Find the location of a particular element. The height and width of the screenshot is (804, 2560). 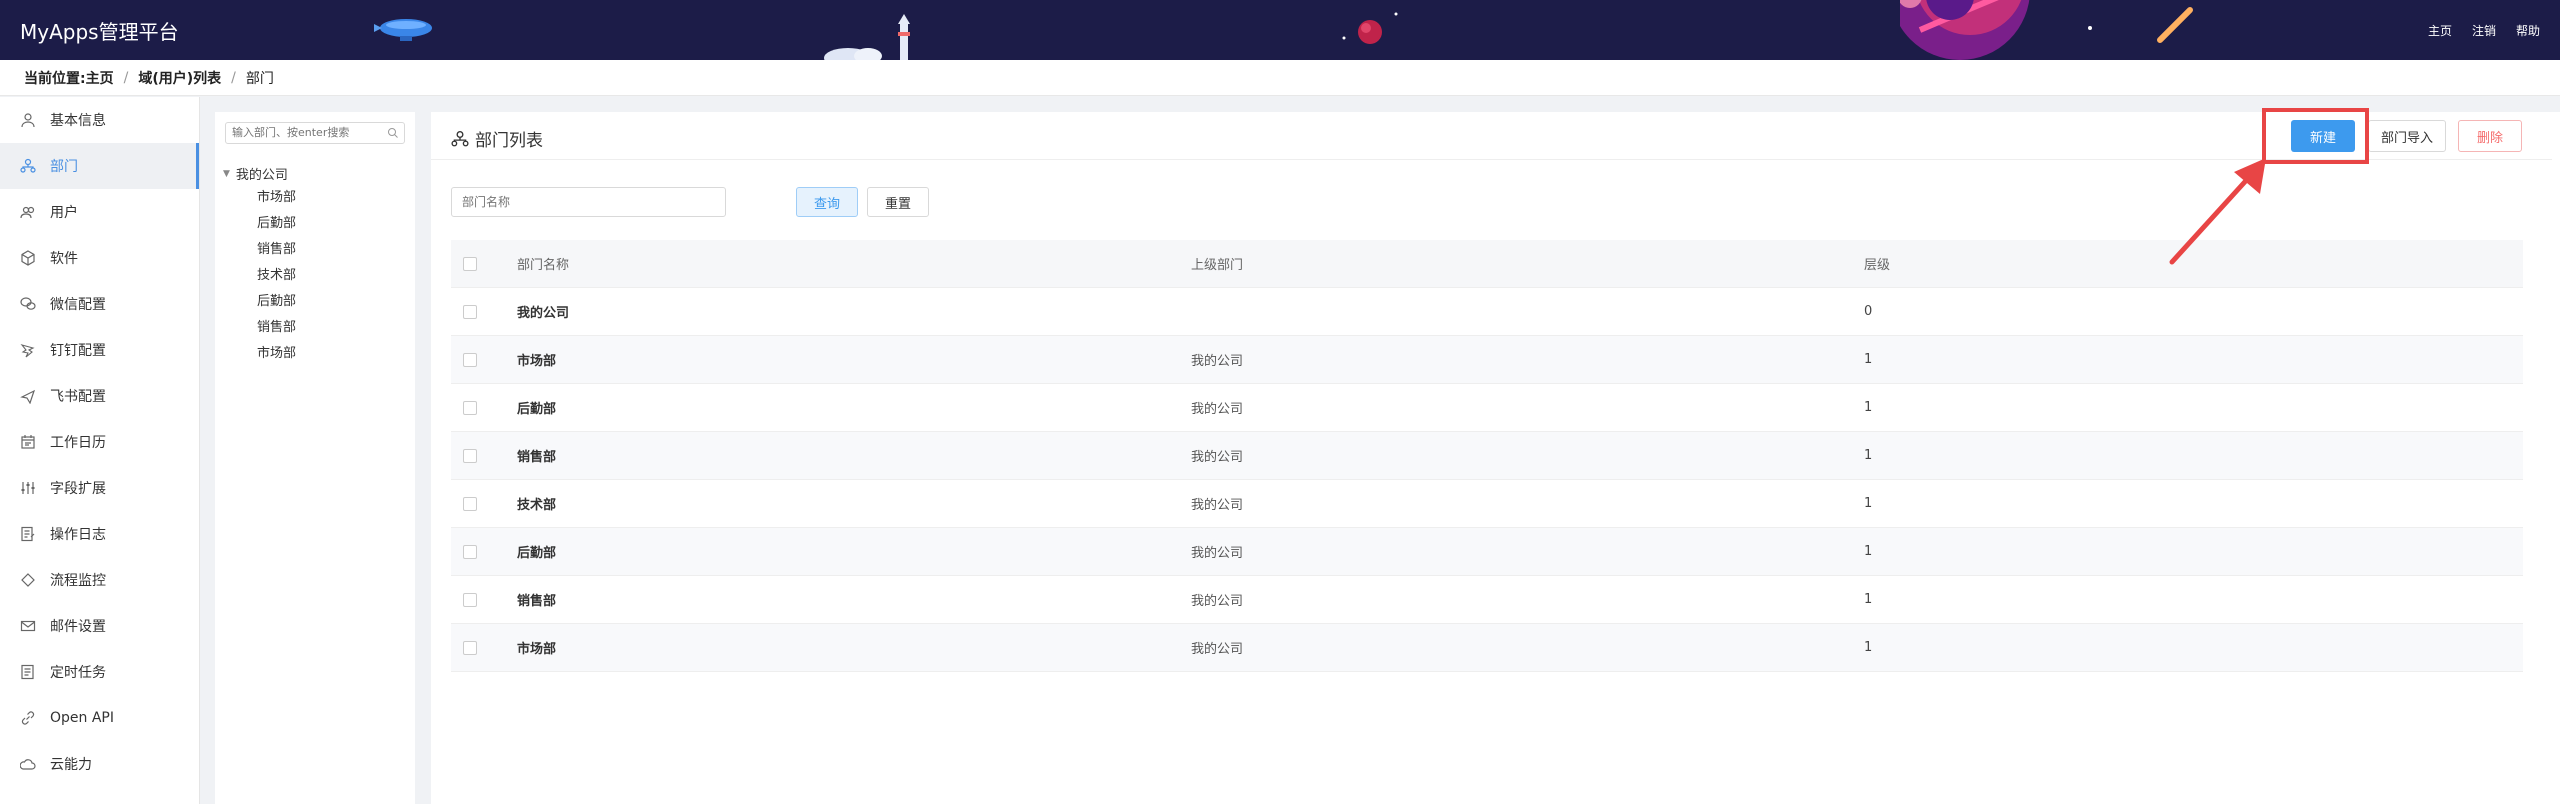

page-title: 部门列表 is located at coordinates (497, 138).